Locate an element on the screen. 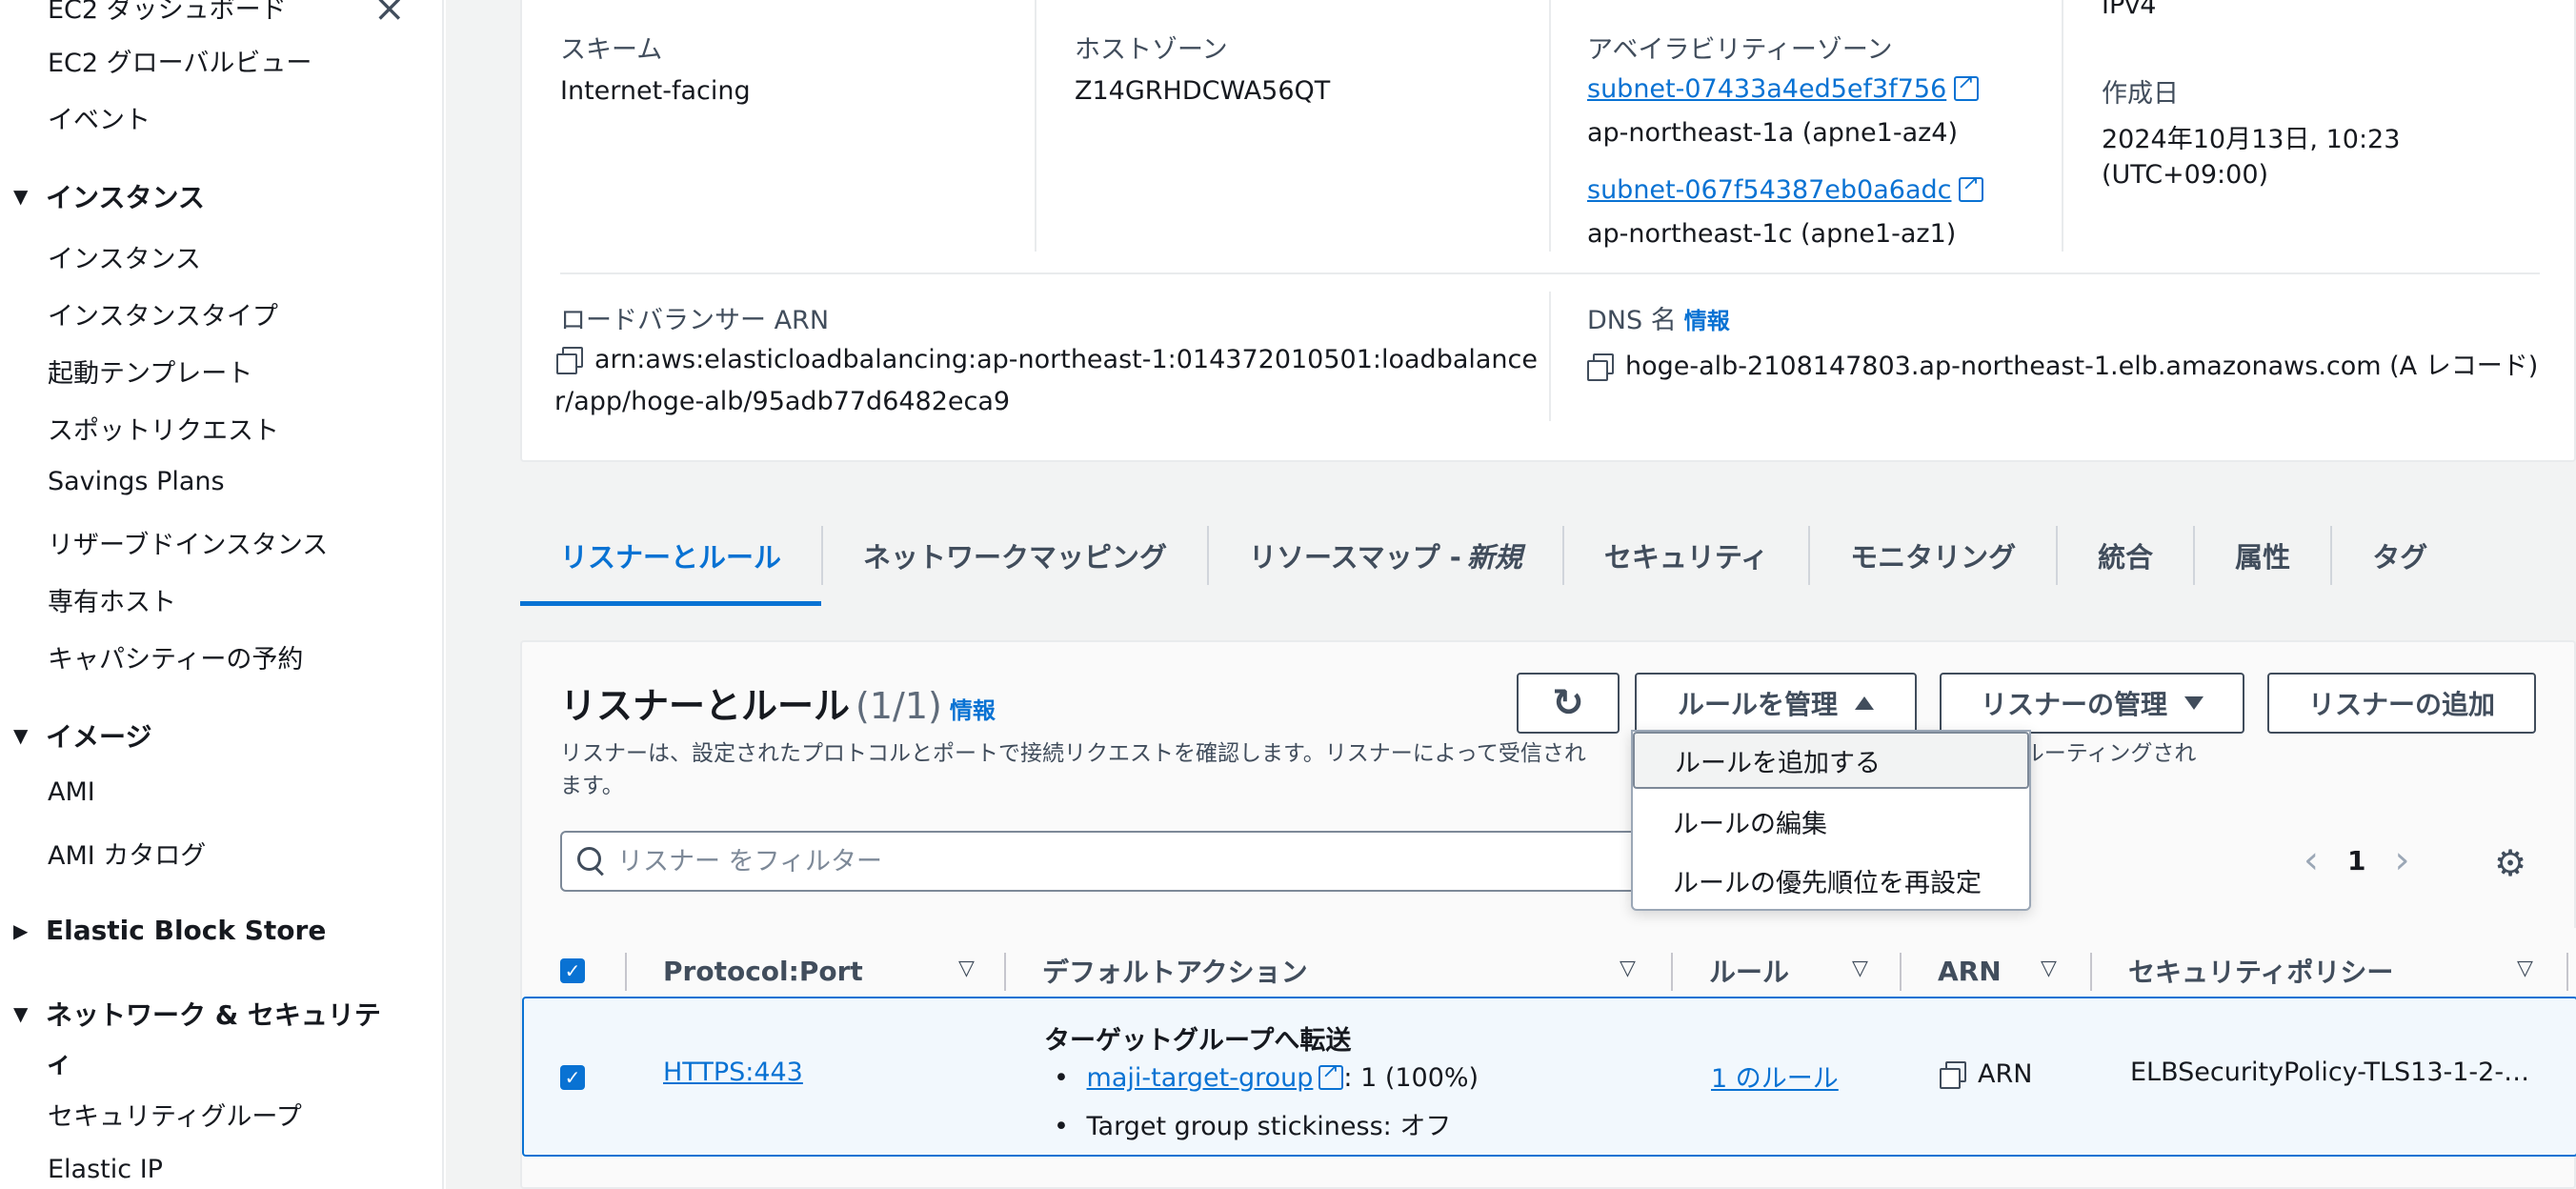 Image resolution: width=2576 pixels, height=1189 pixels. current-page: 1 is located at coordinates (2356, 861).